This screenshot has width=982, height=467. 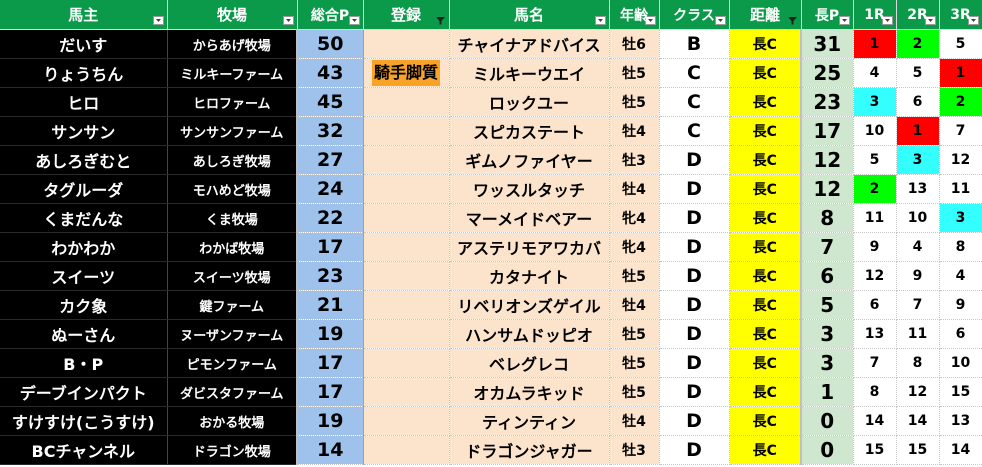 What do you see at coordinates (232, 276) in the screenshot?
I see `farm-cell: スイーツ牧場` at bounding box center [232, 276].